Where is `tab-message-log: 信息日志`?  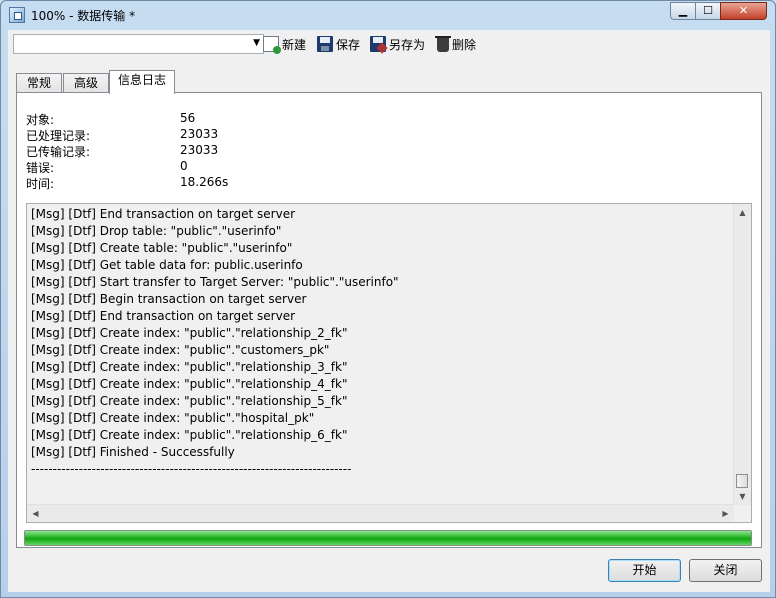 tab-message-log: 信息日志 is located at coordinates (142, 82).